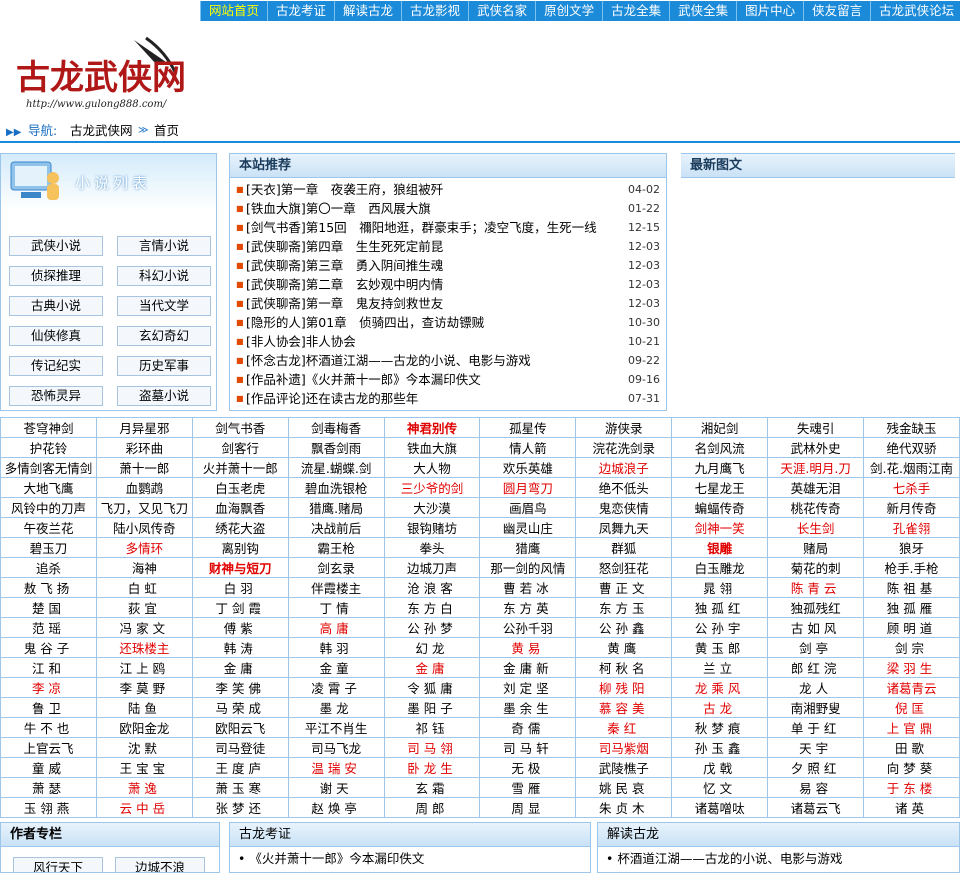  I want to click on author-link: 司马翎, so click(432, 747).